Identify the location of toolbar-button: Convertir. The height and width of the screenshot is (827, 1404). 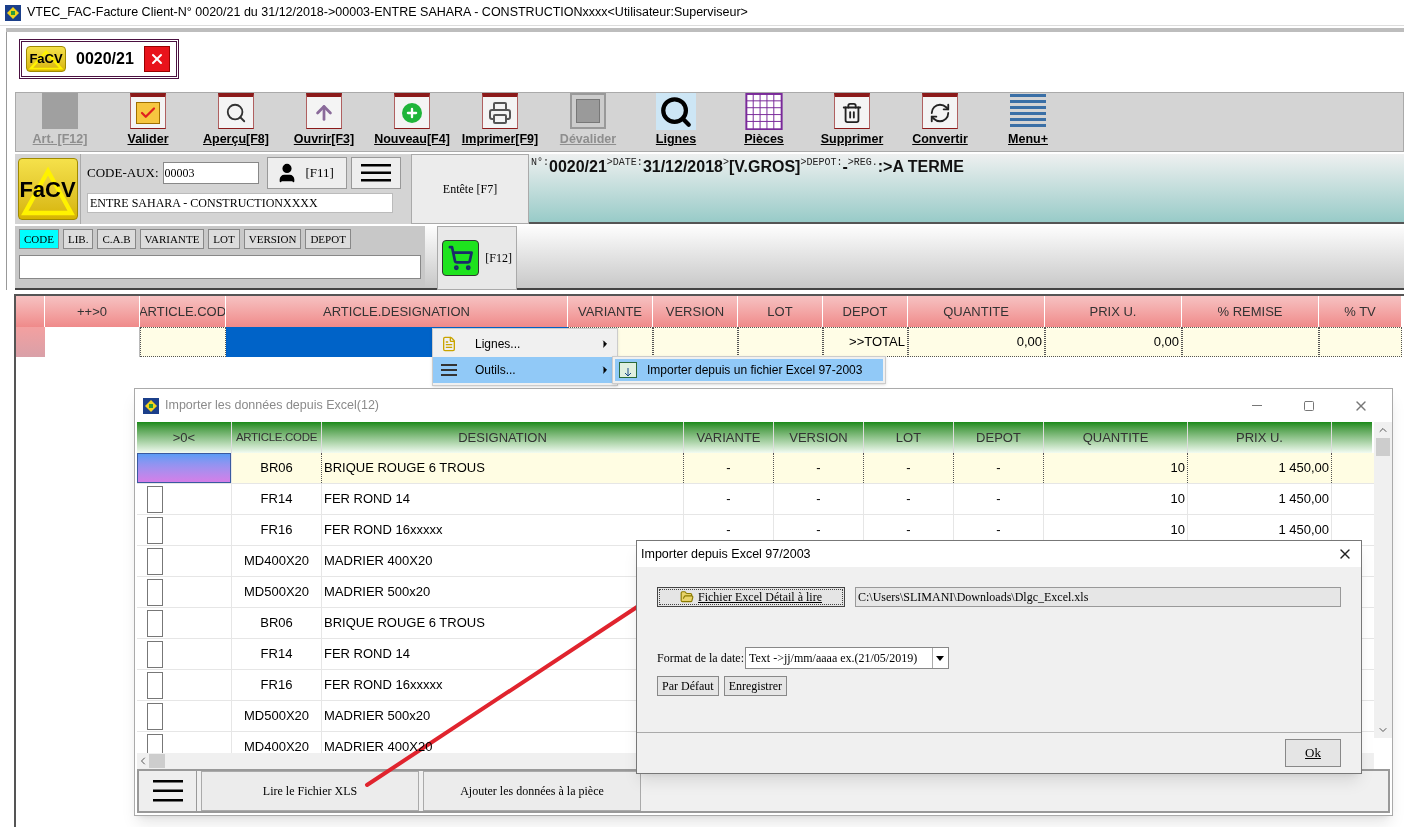
(940, 121).